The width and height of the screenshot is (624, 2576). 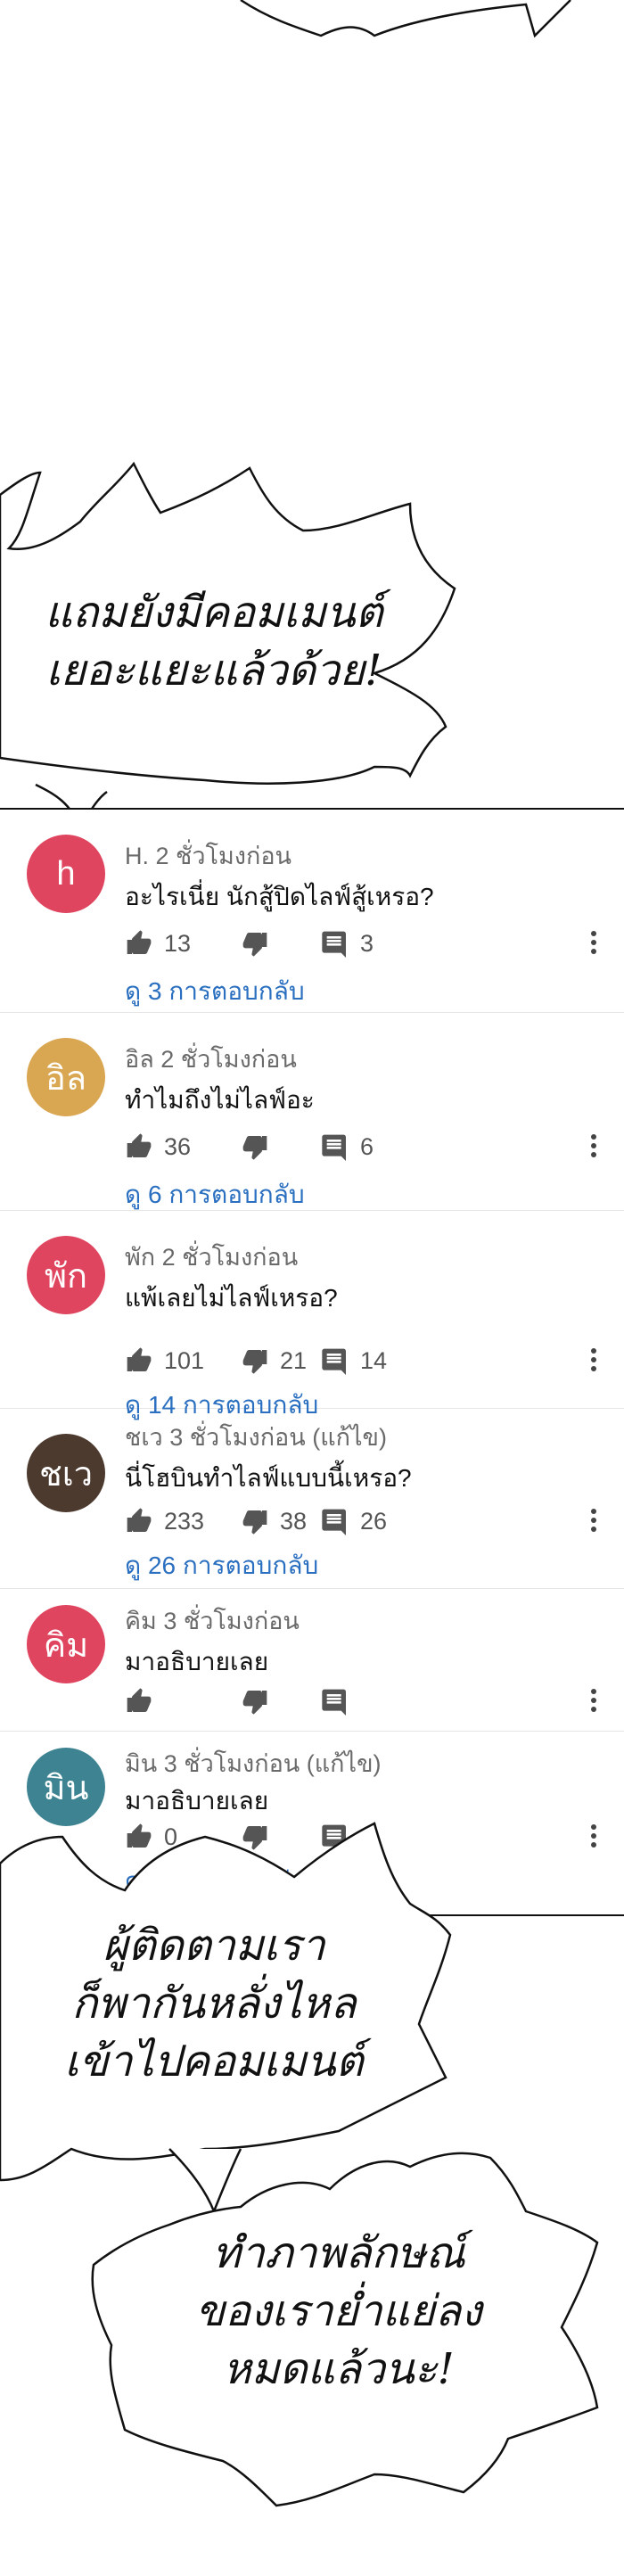 What do you see at coordinates (184, 1521) in the screenshot?
I see `like-count: 233` at bounding box center [184, 1521].